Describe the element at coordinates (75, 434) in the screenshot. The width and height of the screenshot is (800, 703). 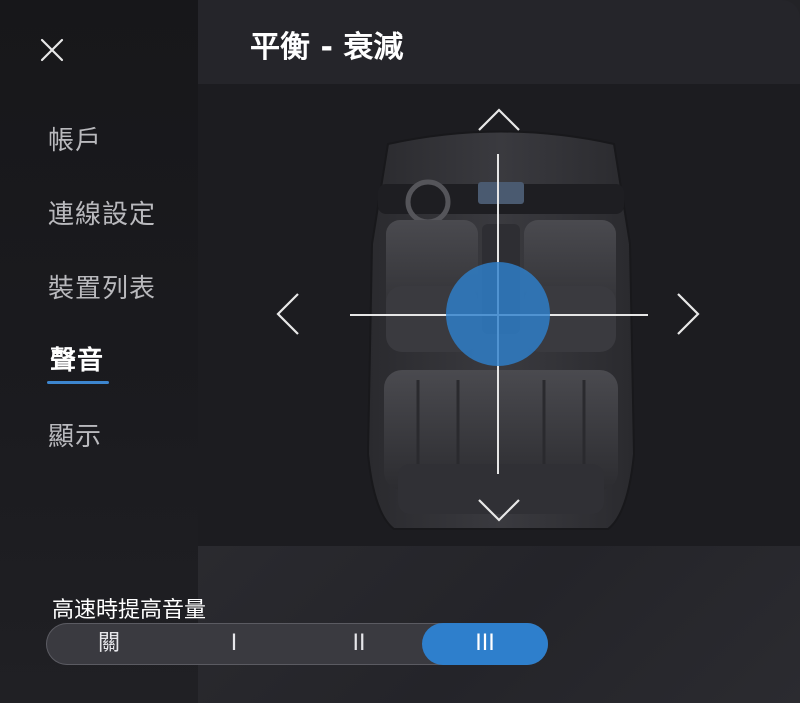
I see `sidebar-item-display: 顯示` at that location.